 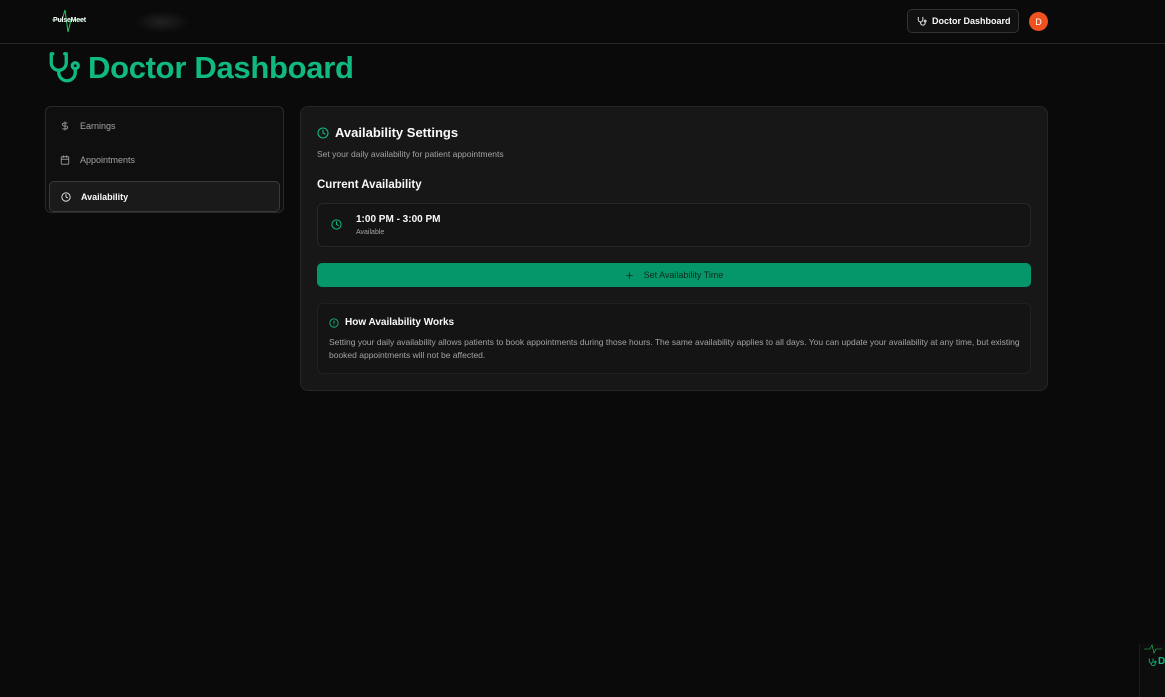 What do you see at coordinates (369, 185) in the screenshot?
I see `current-availability-heading: Current Availability` at bounding box center [369, 185].